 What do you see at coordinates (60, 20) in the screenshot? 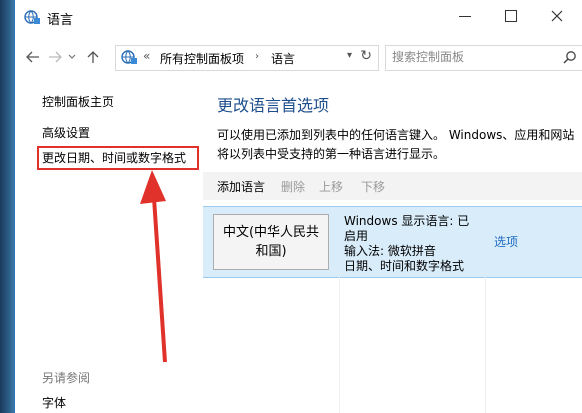
I see `window-title: 语言` at bounding box center [60, 20].